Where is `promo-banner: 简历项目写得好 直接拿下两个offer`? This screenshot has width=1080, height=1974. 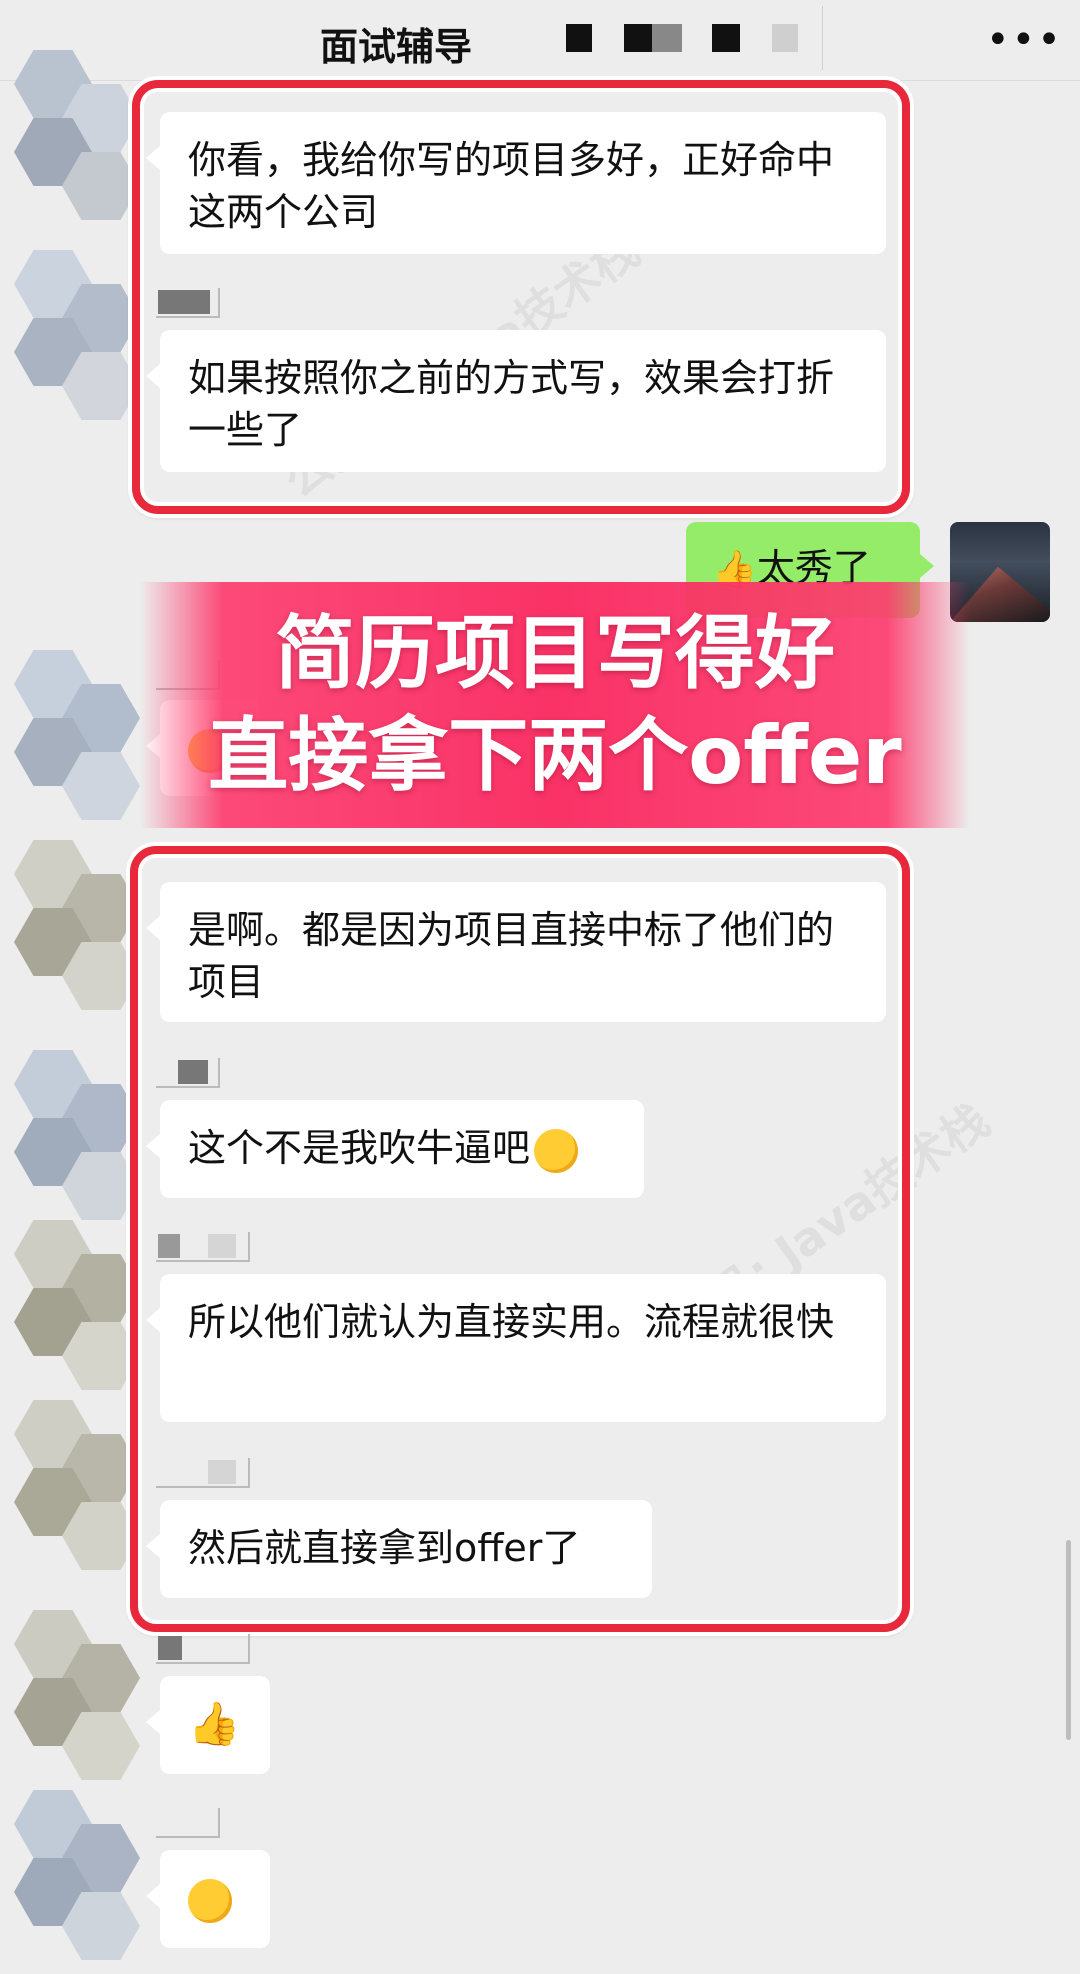
promo-banner: 简历项目写得好 直接拿下两个offer is located at coordinates (555, 705).